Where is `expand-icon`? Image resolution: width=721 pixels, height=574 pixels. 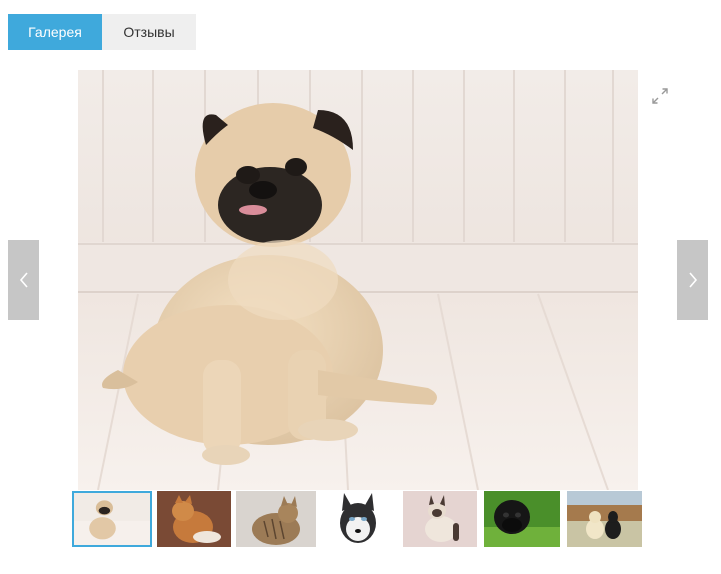 expand-icon is located at coordinates (660, 96).